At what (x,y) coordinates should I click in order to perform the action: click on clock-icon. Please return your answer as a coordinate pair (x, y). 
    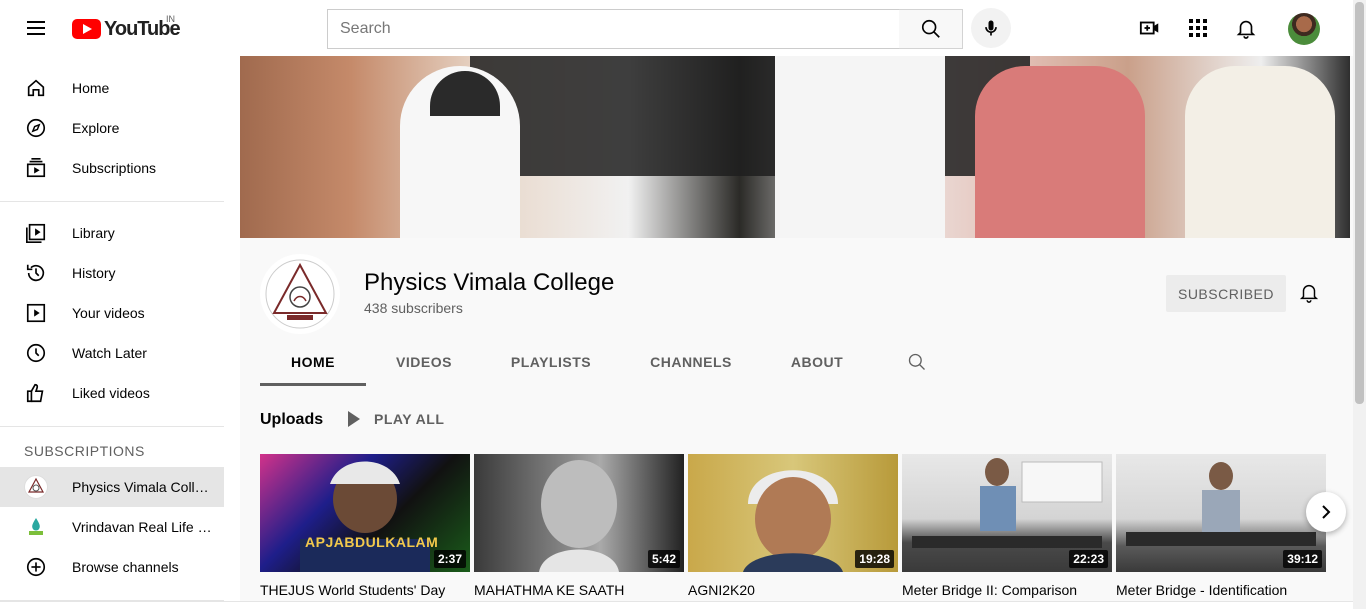
    Looking at the image, I should click on (36, 353).